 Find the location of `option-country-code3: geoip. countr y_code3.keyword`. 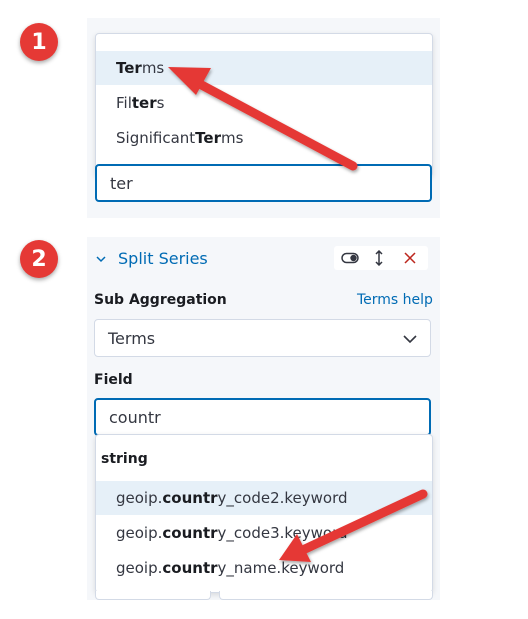

option-country-code3: geoip. countr y_code3.keyword is located at coordinates (264, 533).